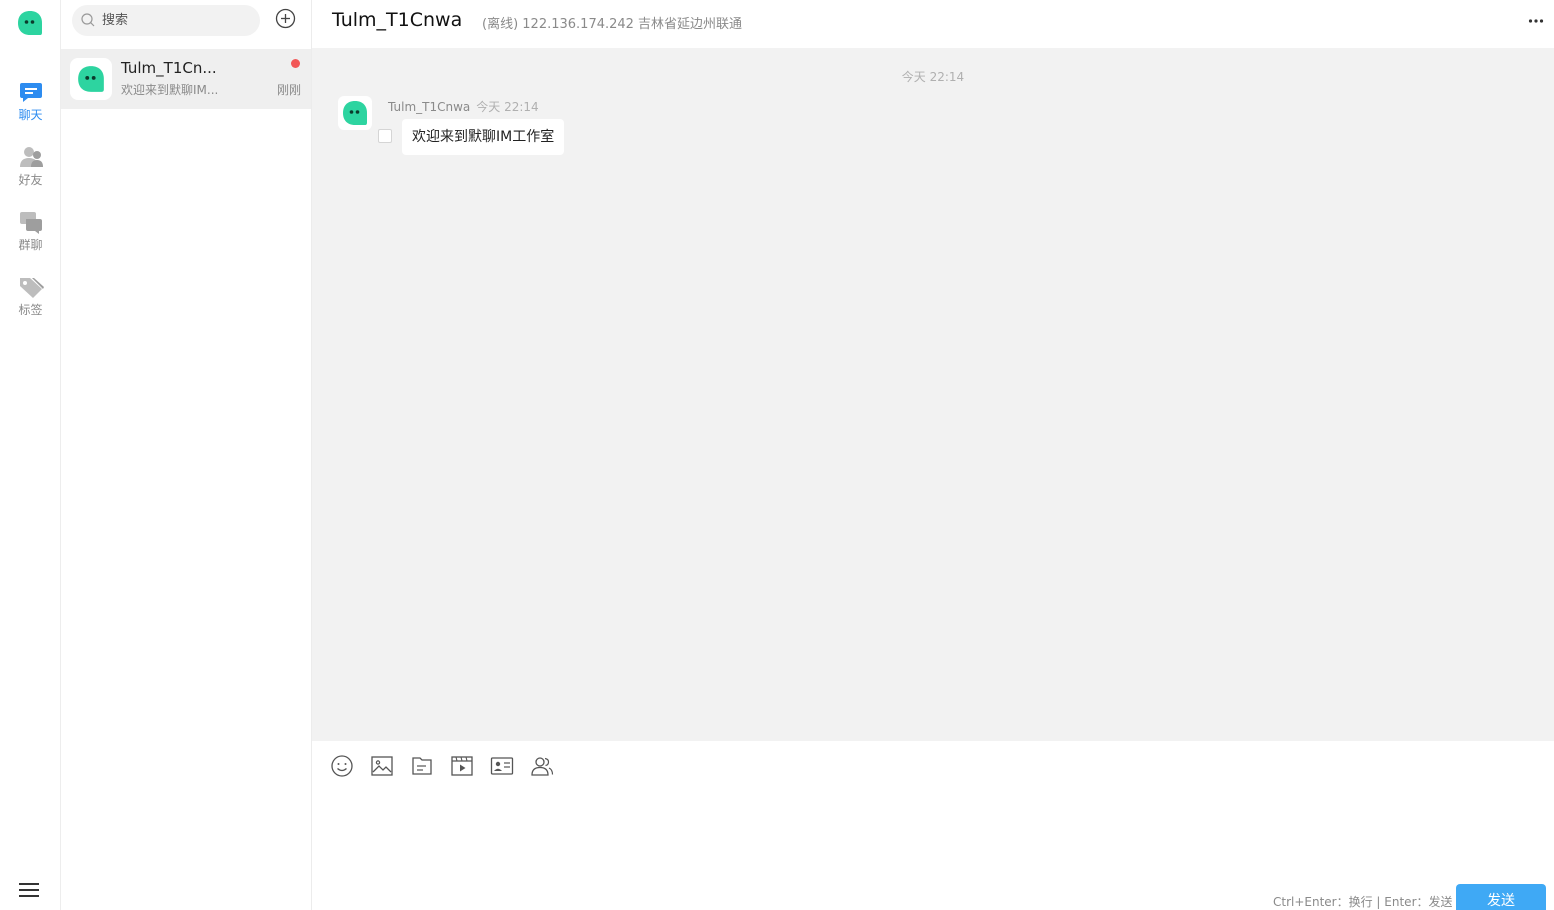 This screenshot has width=1554, height=910. I want to click on contact-card-icon, so click(502, 766).